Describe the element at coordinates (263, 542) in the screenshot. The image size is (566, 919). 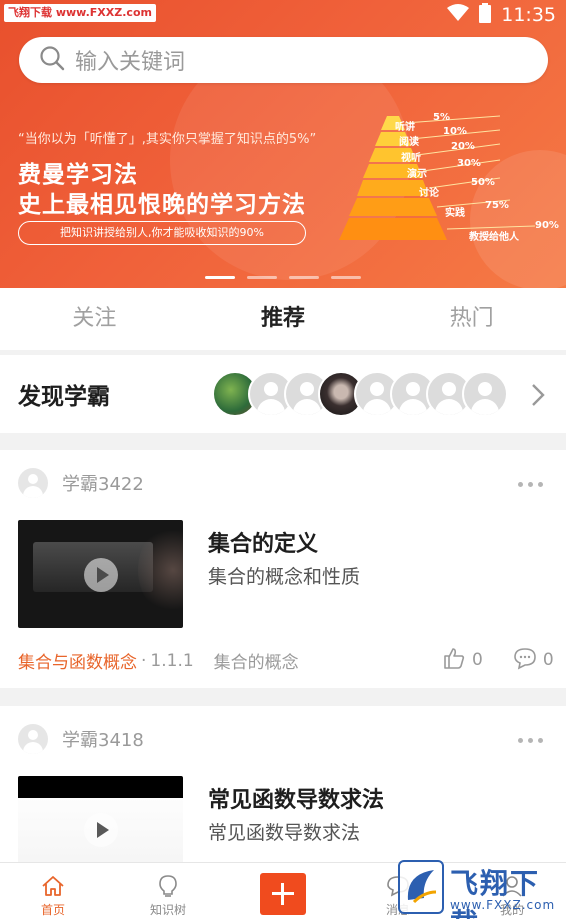
I see `post-title: 集合的定义` at that location.